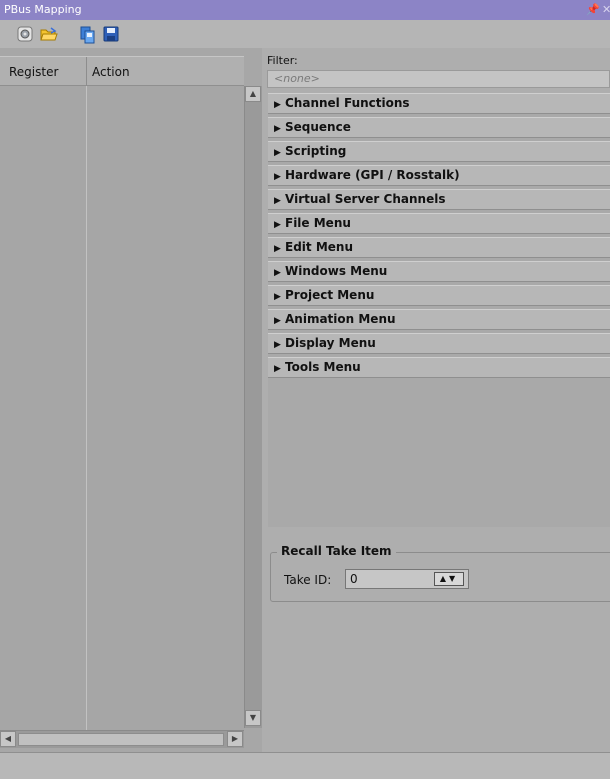  I want to click on category-tools-menu: ▶ Tools Menu, so click(439, 367).